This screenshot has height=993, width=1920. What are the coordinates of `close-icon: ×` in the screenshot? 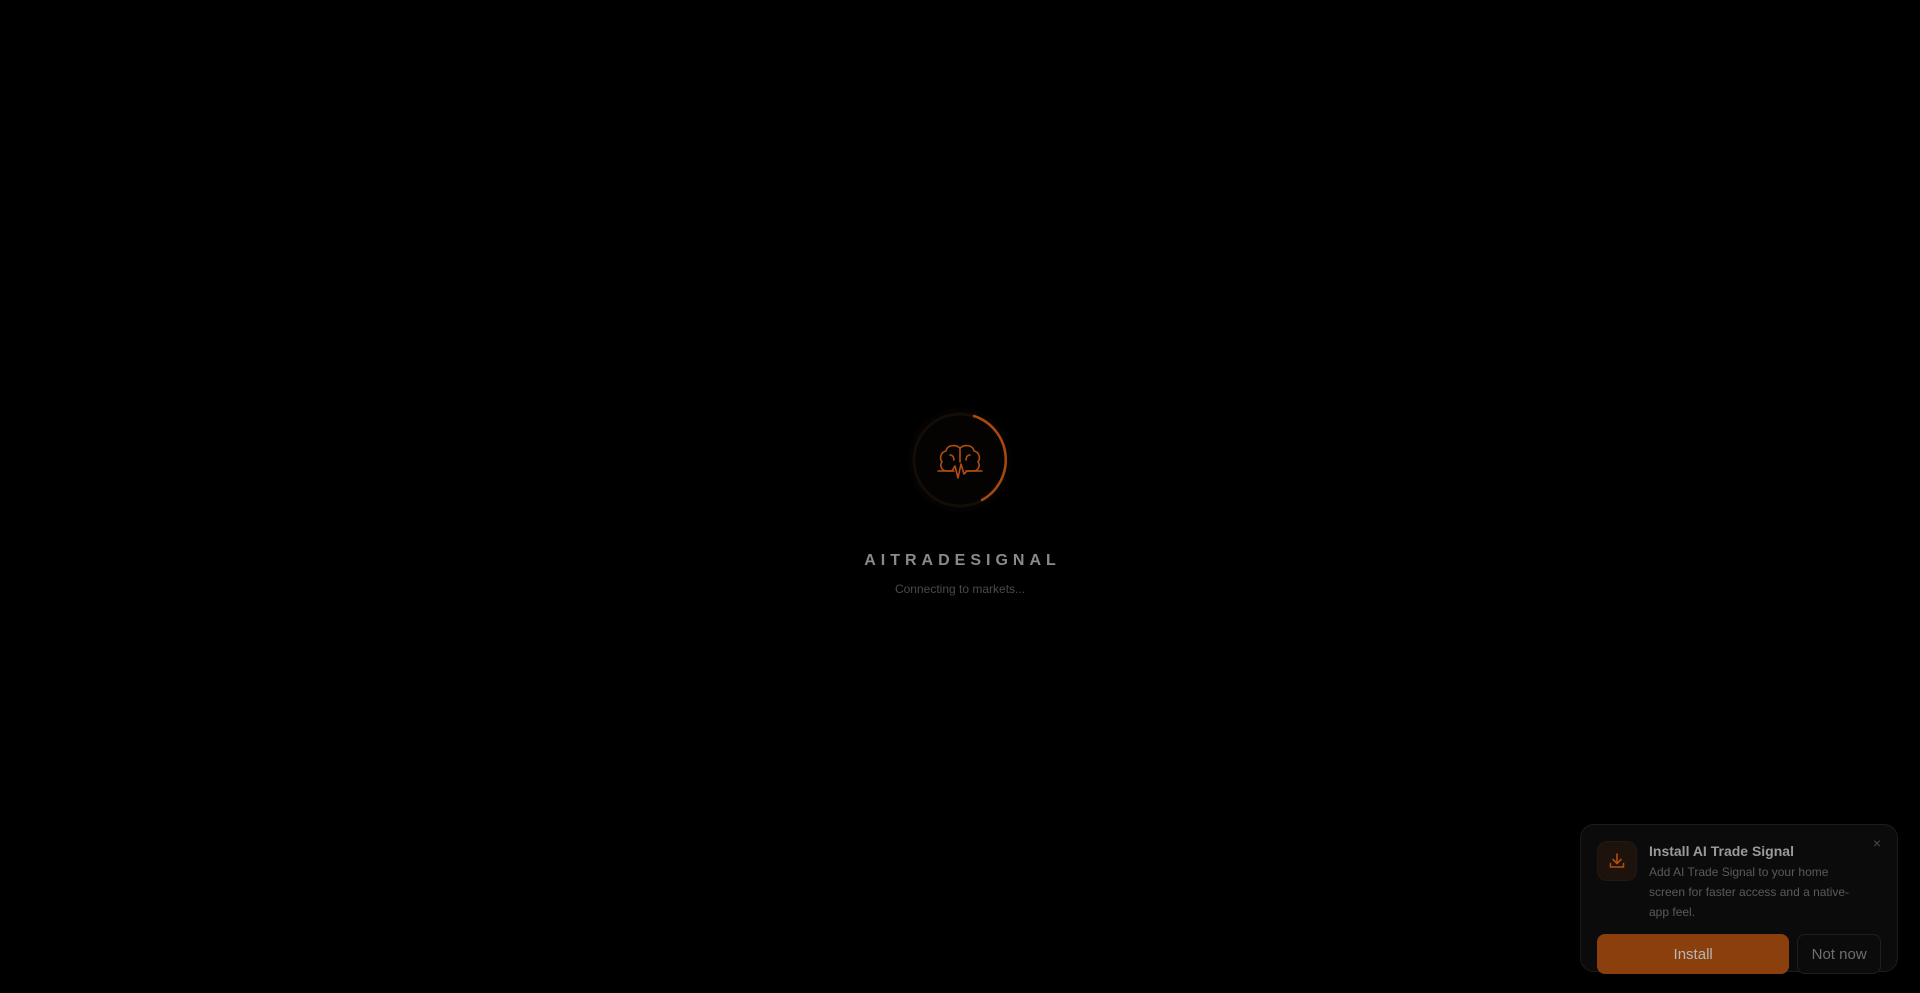 It's located at (1877, 843).